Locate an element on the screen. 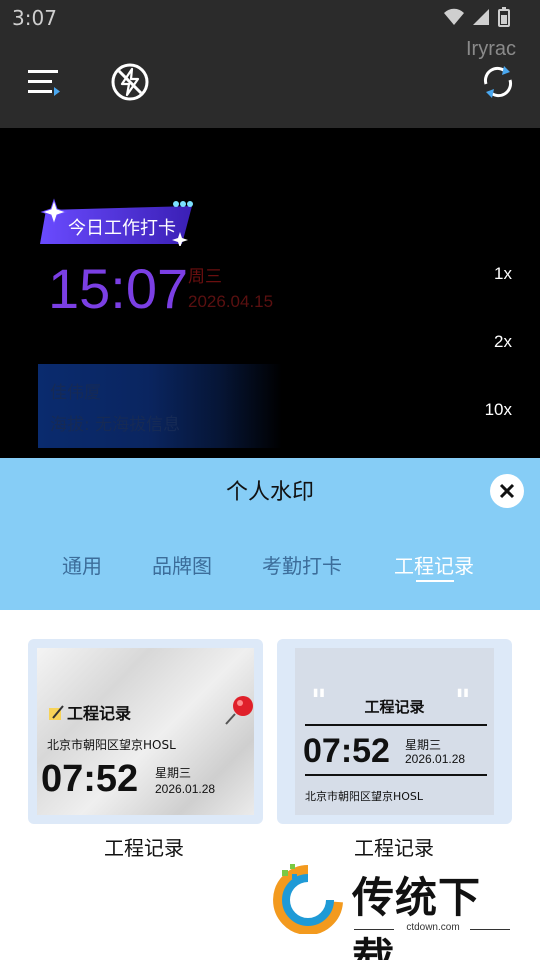 The height and width of the screenshot is (960, 540). watermark-info-panel: 佳伟厦 海拔: 无海拔信息 is located at coordinates (160, 406).